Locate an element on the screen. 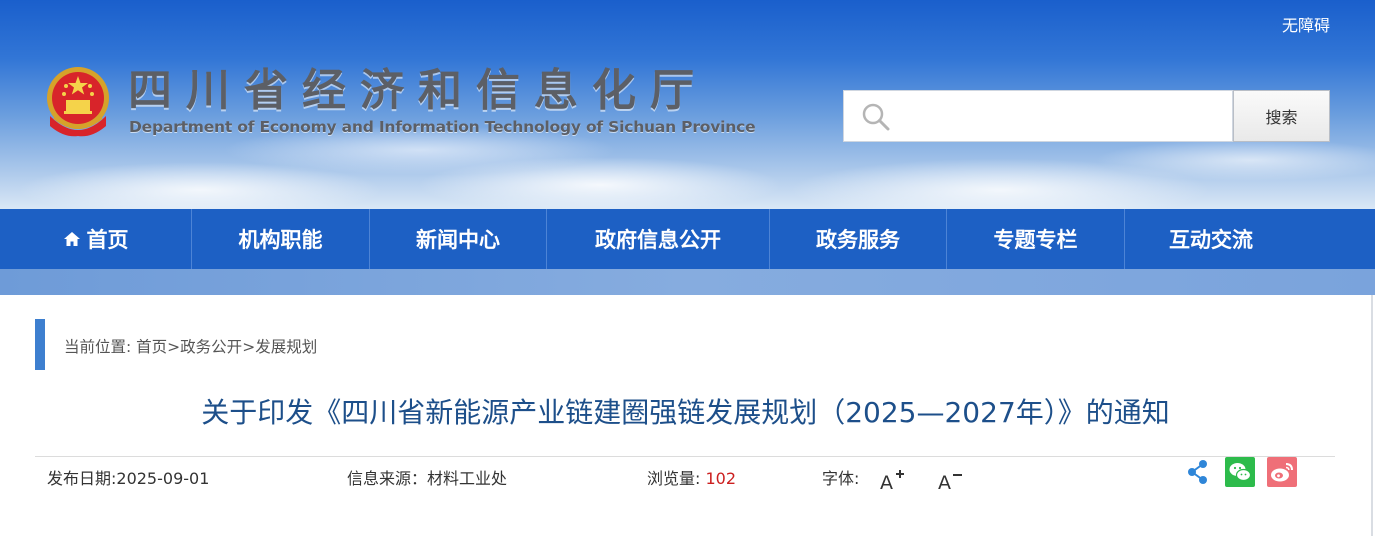 The height and width of the screenshot is (536, 1375). nav-item-gov-info: 政府信息公开 is located at coordinates (658, 239).